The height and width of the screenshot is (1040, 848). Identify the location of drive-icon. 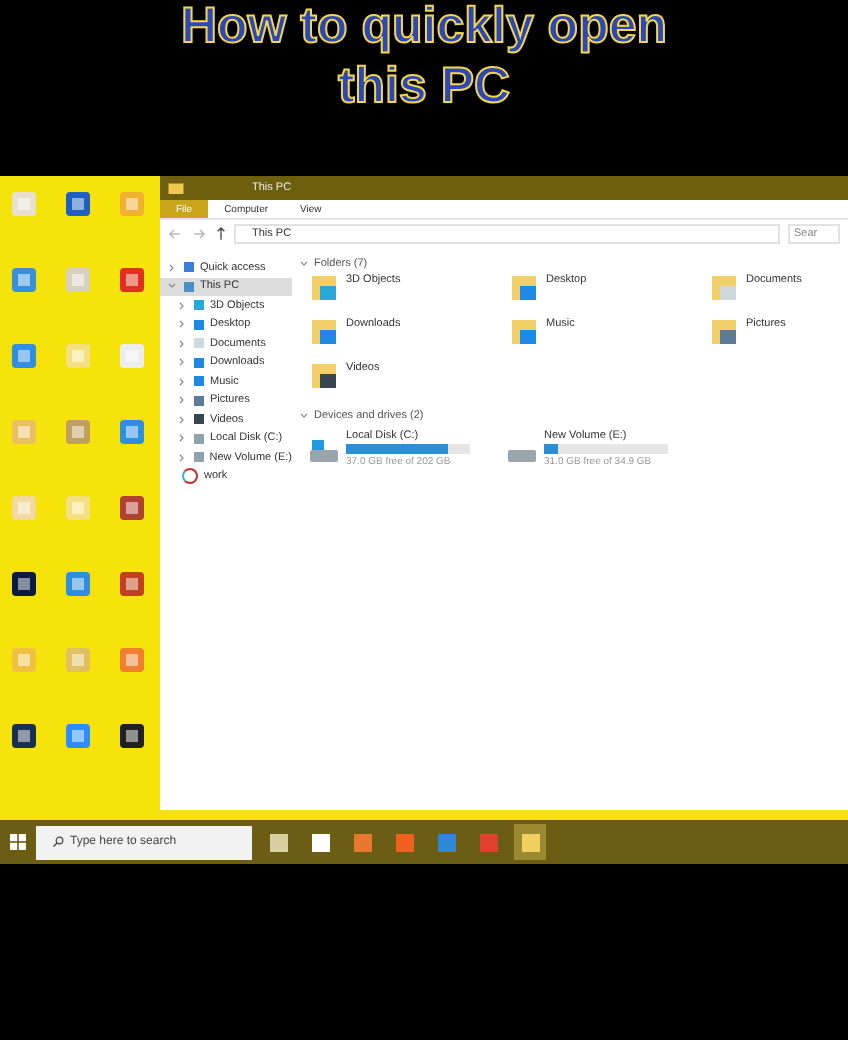
(324, 452).